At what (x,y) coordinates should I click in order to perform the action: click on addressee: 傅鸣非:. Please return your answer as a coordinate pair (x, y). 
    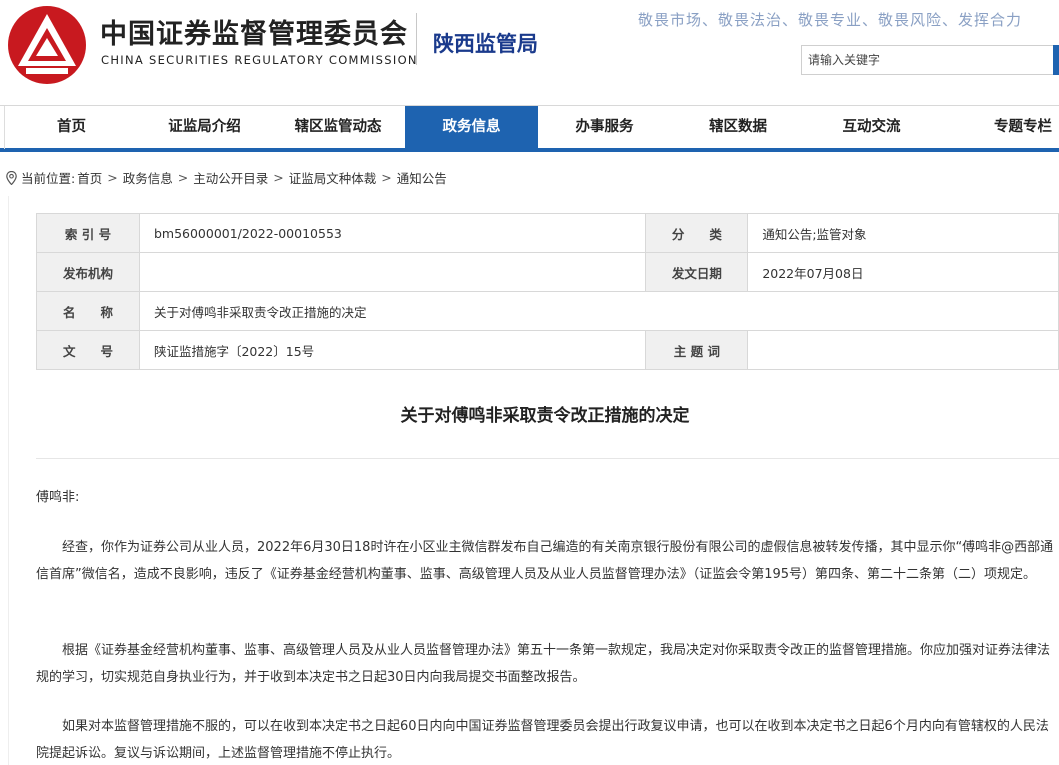
    Looking at the image, I should click on (58, 497).